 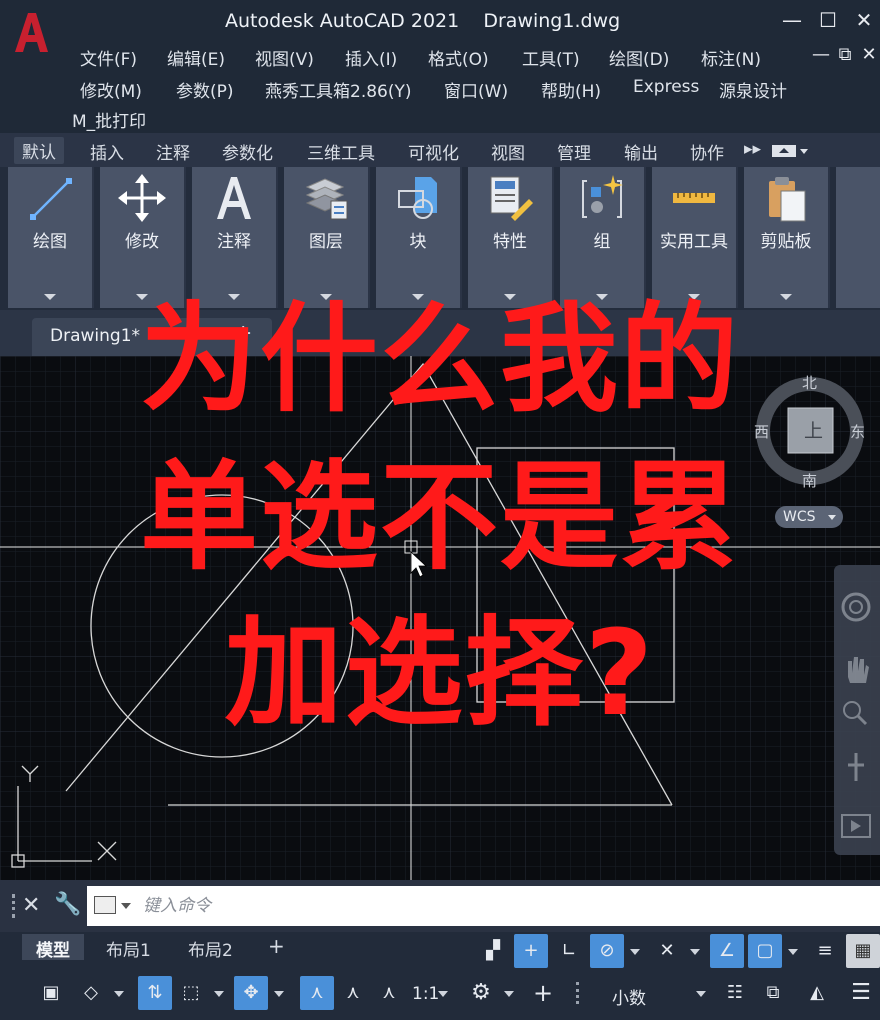 What do you see at coordinates (607, 951) in the screenshot?
I see `polar-tracking-icon: ⊘` at bounding box center [607, 951].